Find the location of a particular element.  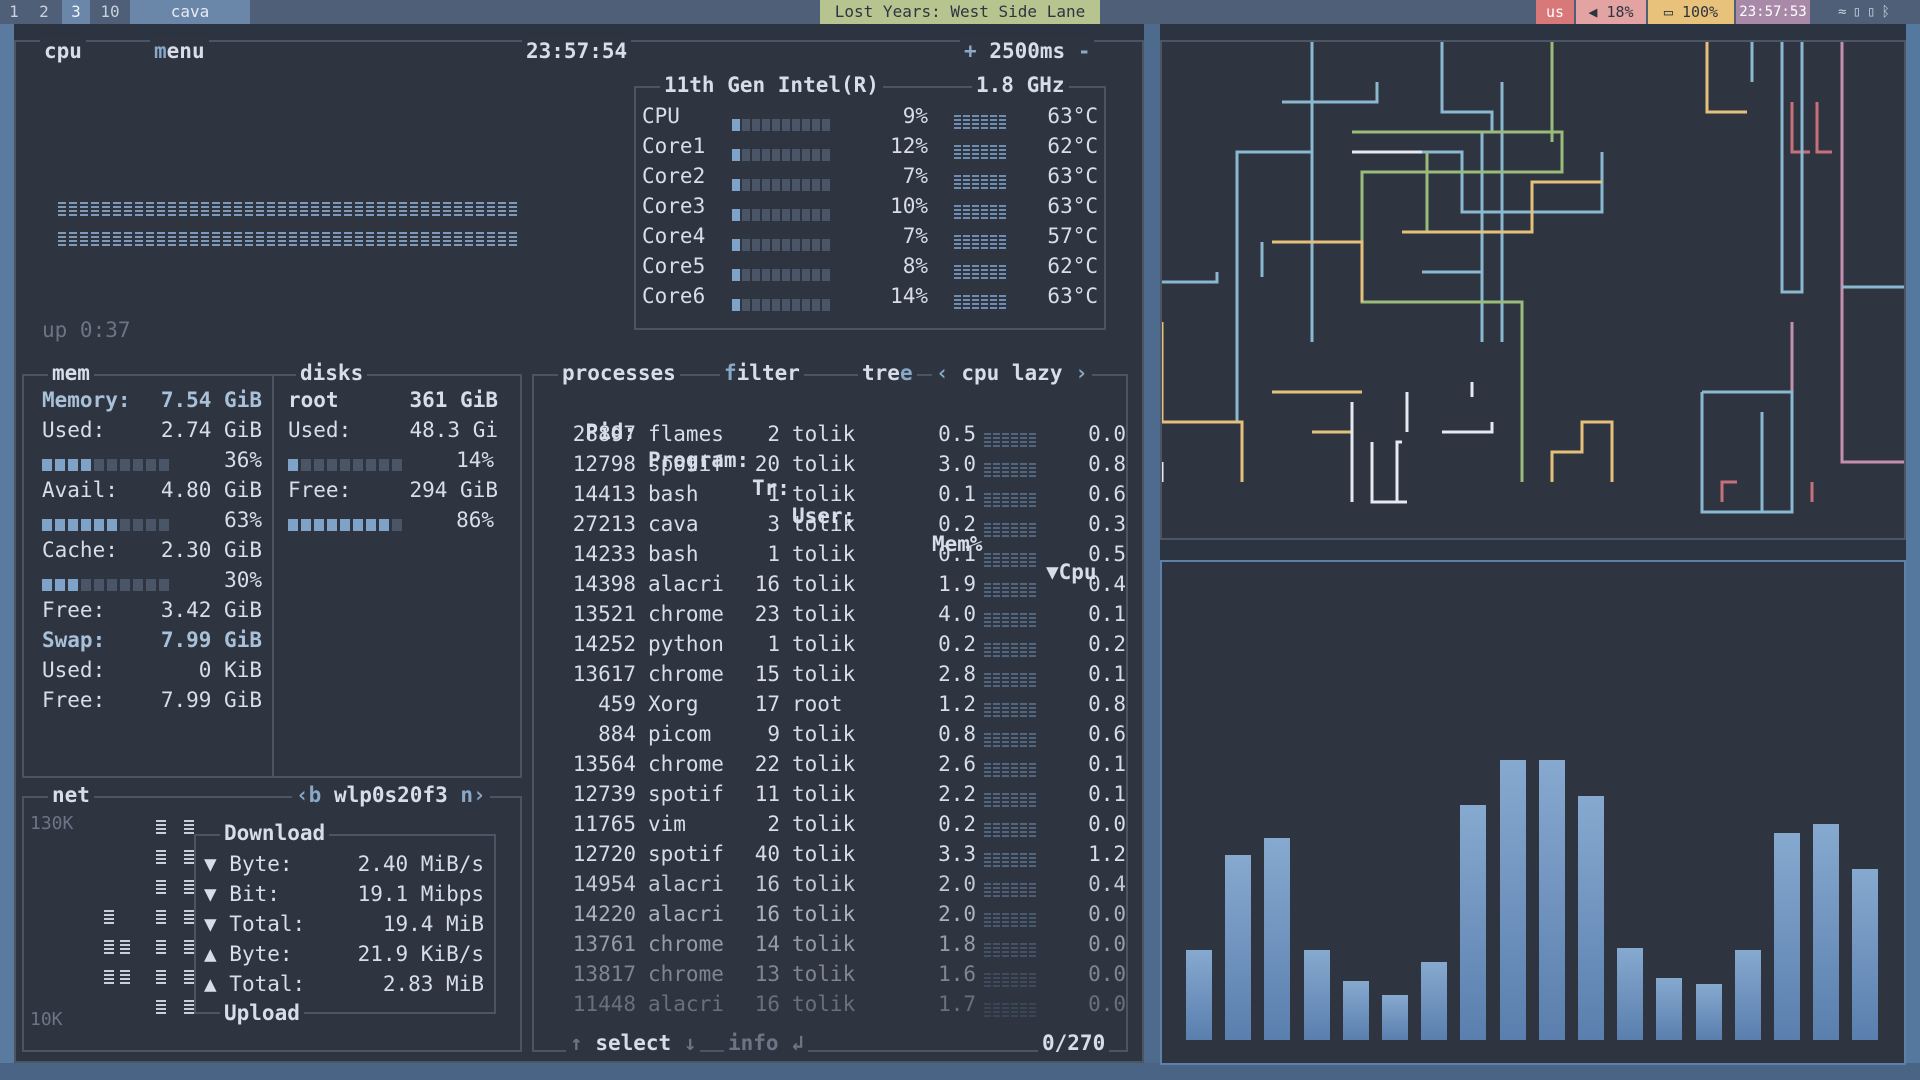

interval-increase: + is located at coordinates (970, 51).